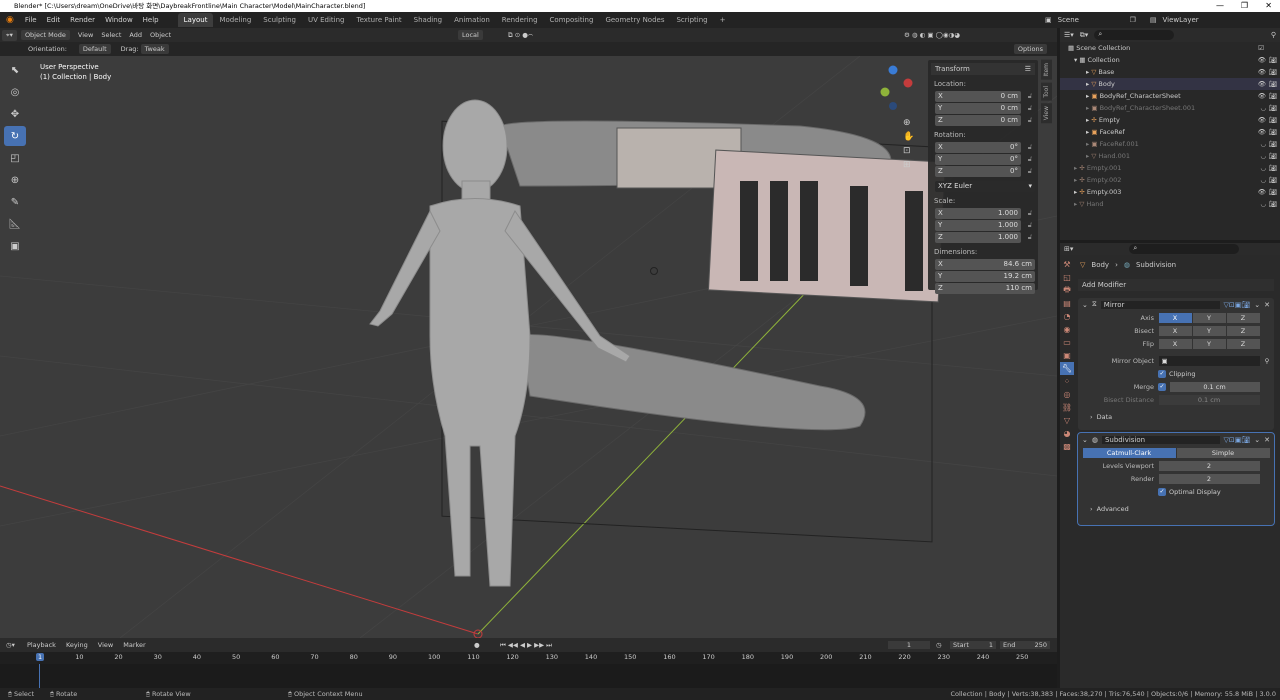 The image size is (1280, 700). Describe the element at coordinates (1198, 20) in the screenshot. I see `viewlayer-name: ViewLayer` at that location.